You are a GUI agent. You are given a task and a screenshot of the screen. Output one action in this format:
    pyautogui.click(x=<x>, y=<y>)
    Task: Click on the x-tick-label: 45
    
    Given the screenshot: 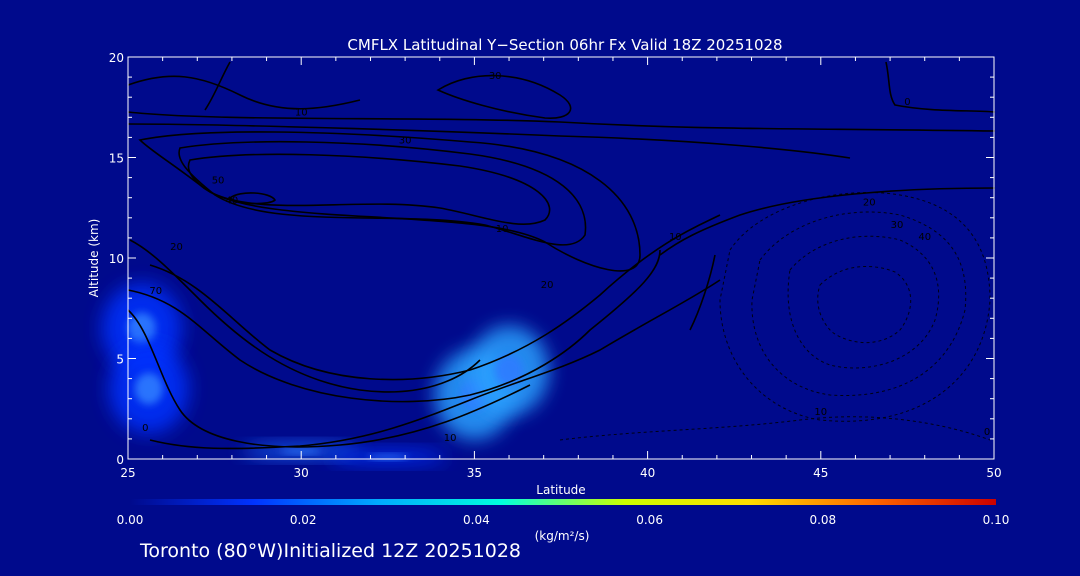 What is the action you would take?
    pyautogui.click(x=820, y=473)
    